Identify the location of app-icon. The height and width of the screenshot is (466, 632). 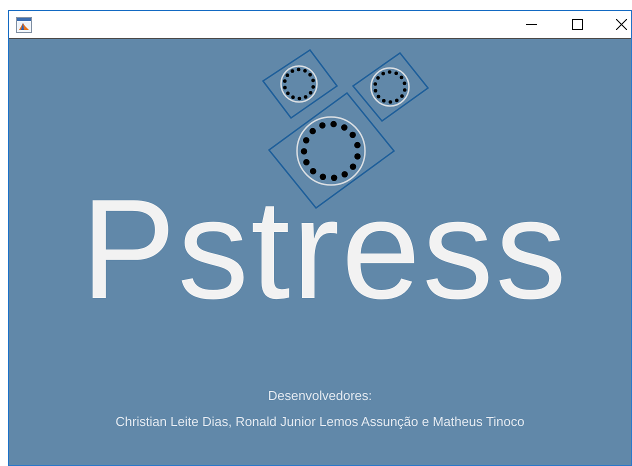
(24, 24).